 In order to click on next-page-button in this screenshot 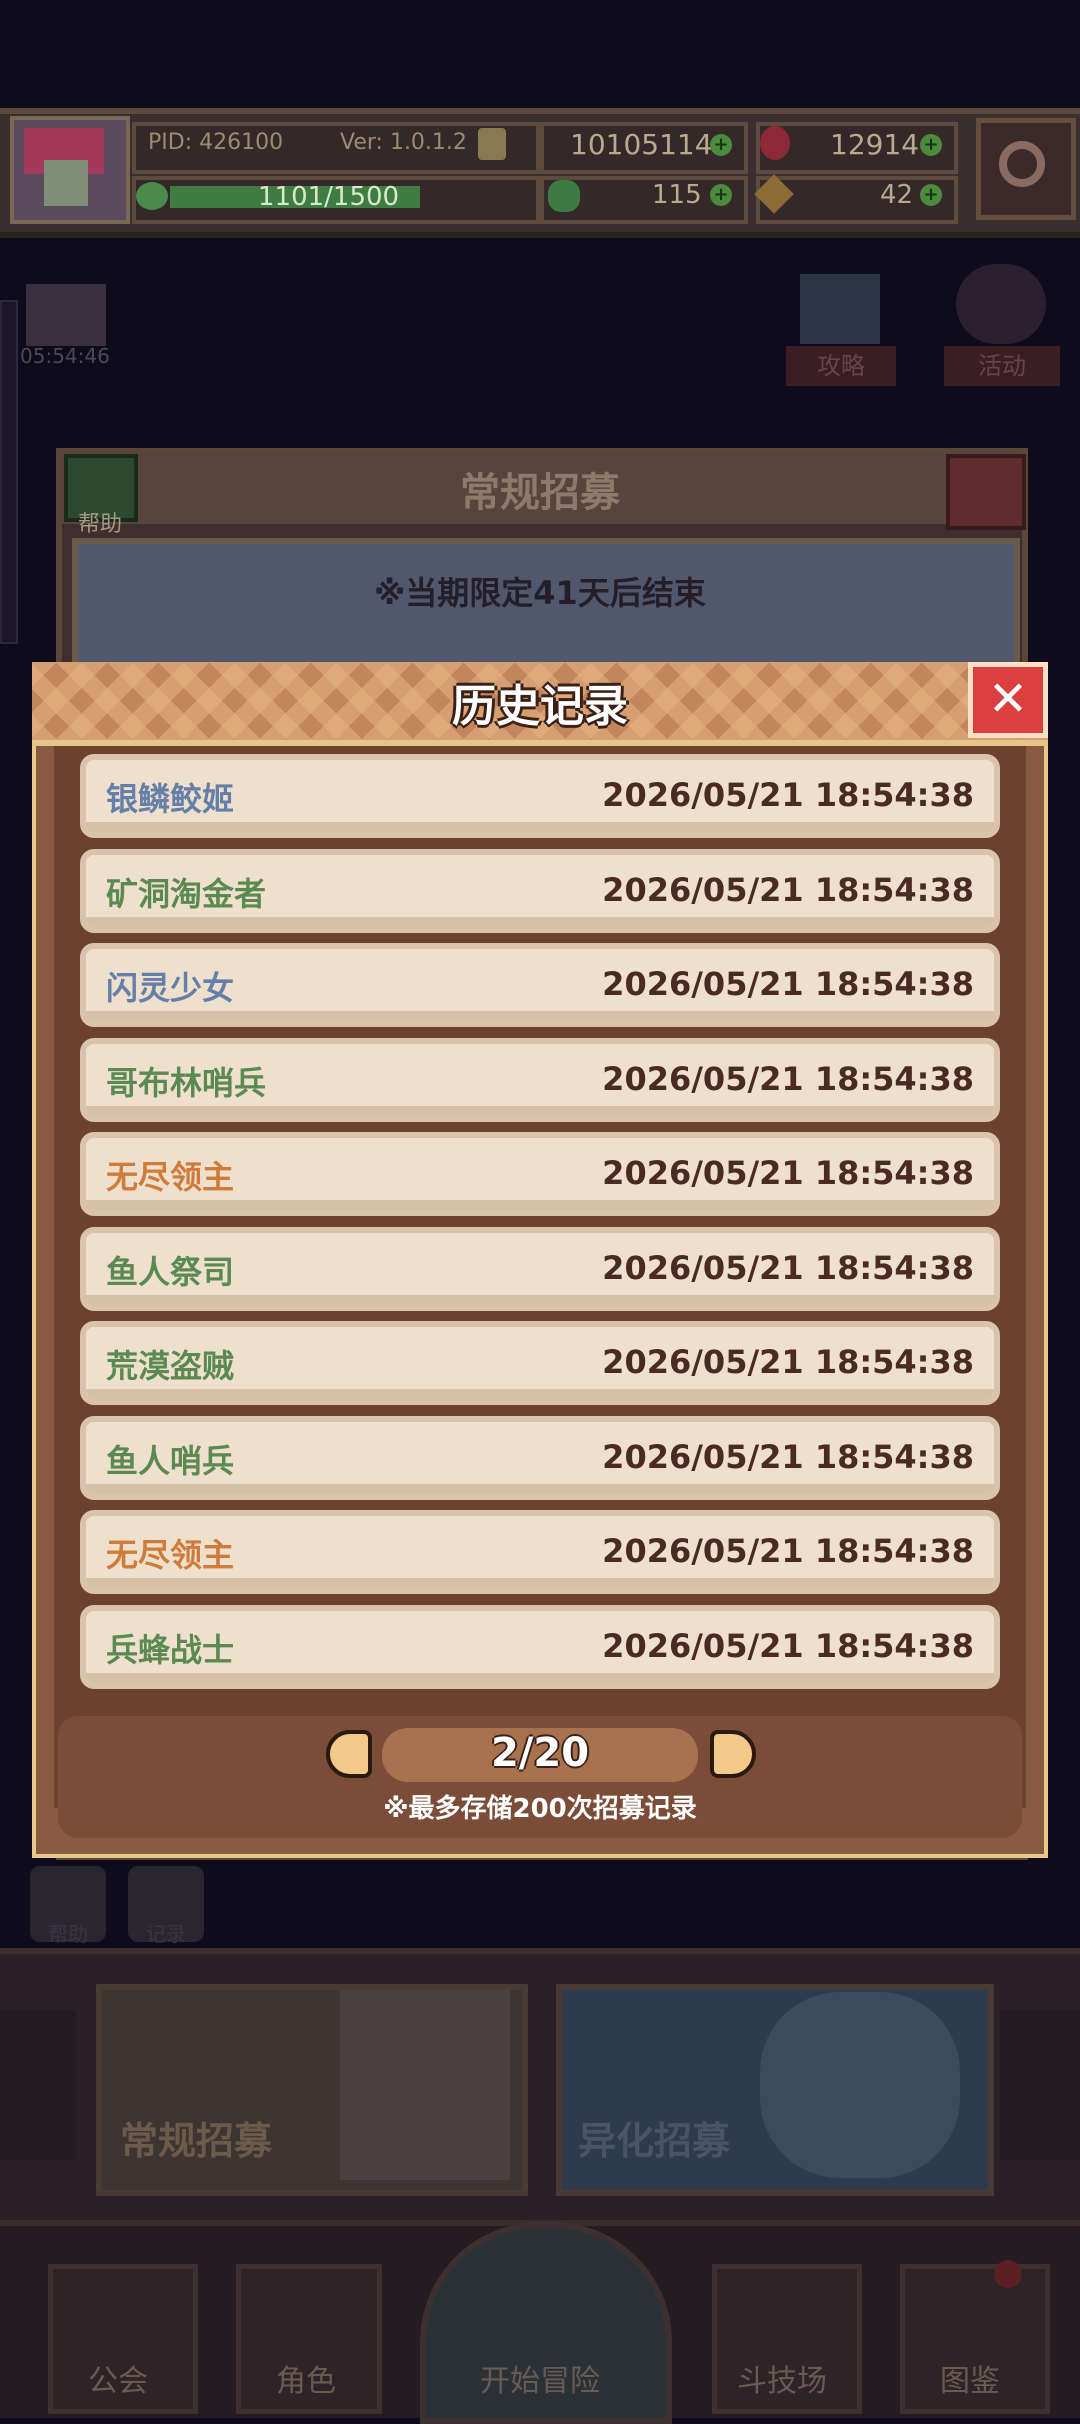, I will do `click(733, 1754)`.